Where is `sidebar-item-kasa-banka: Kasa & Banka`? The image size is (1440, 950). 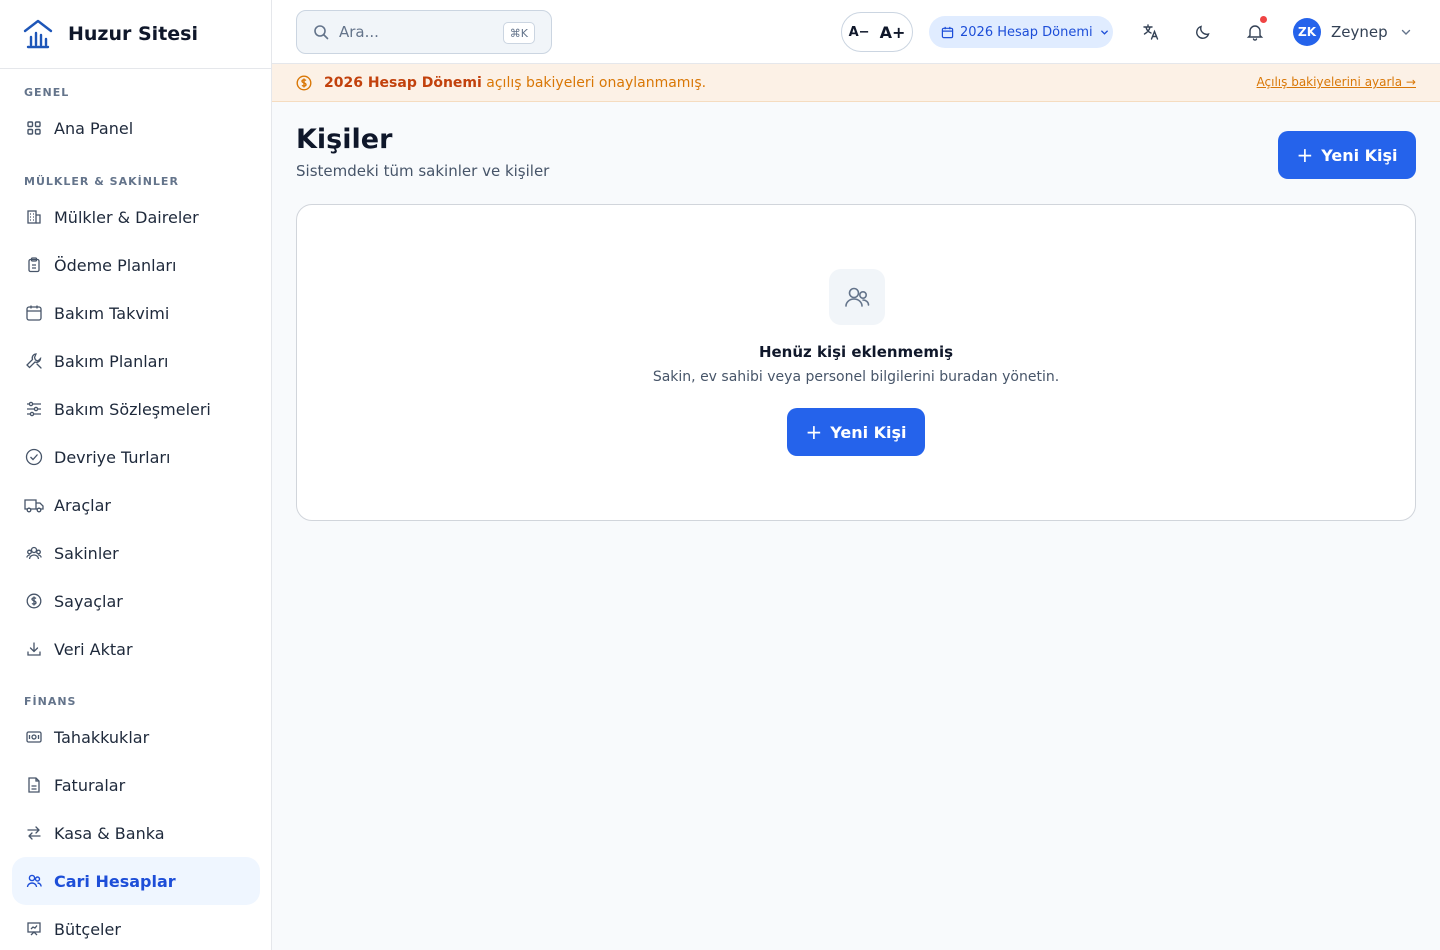
sidebar-item-kasa-banka: Kasa & Banka is located at coordinates (136, 833).